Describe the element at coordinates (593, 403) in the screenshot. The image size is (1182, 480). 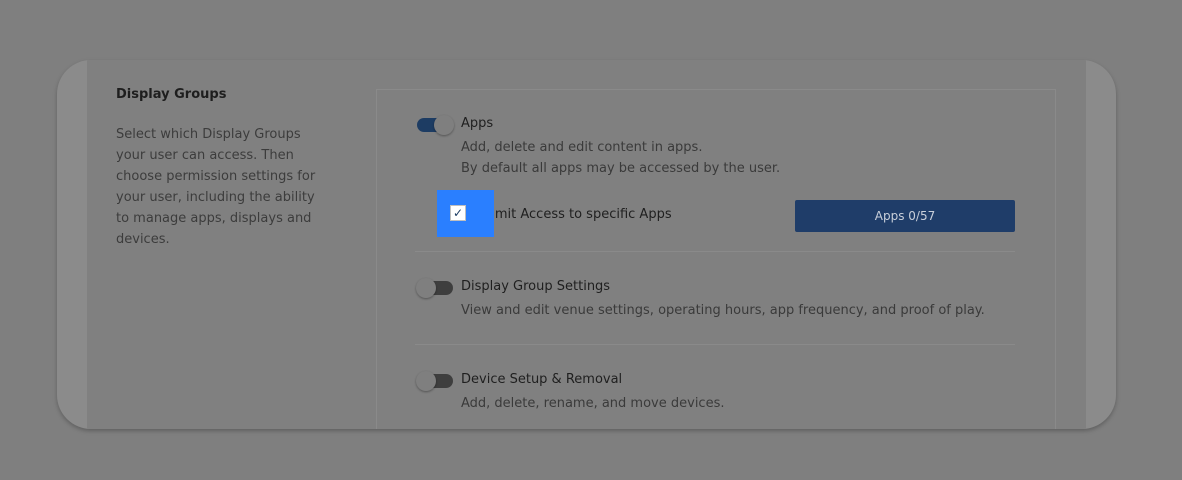
I see `device-setup-description: Add, delete, rename, and move devices.` at that location.